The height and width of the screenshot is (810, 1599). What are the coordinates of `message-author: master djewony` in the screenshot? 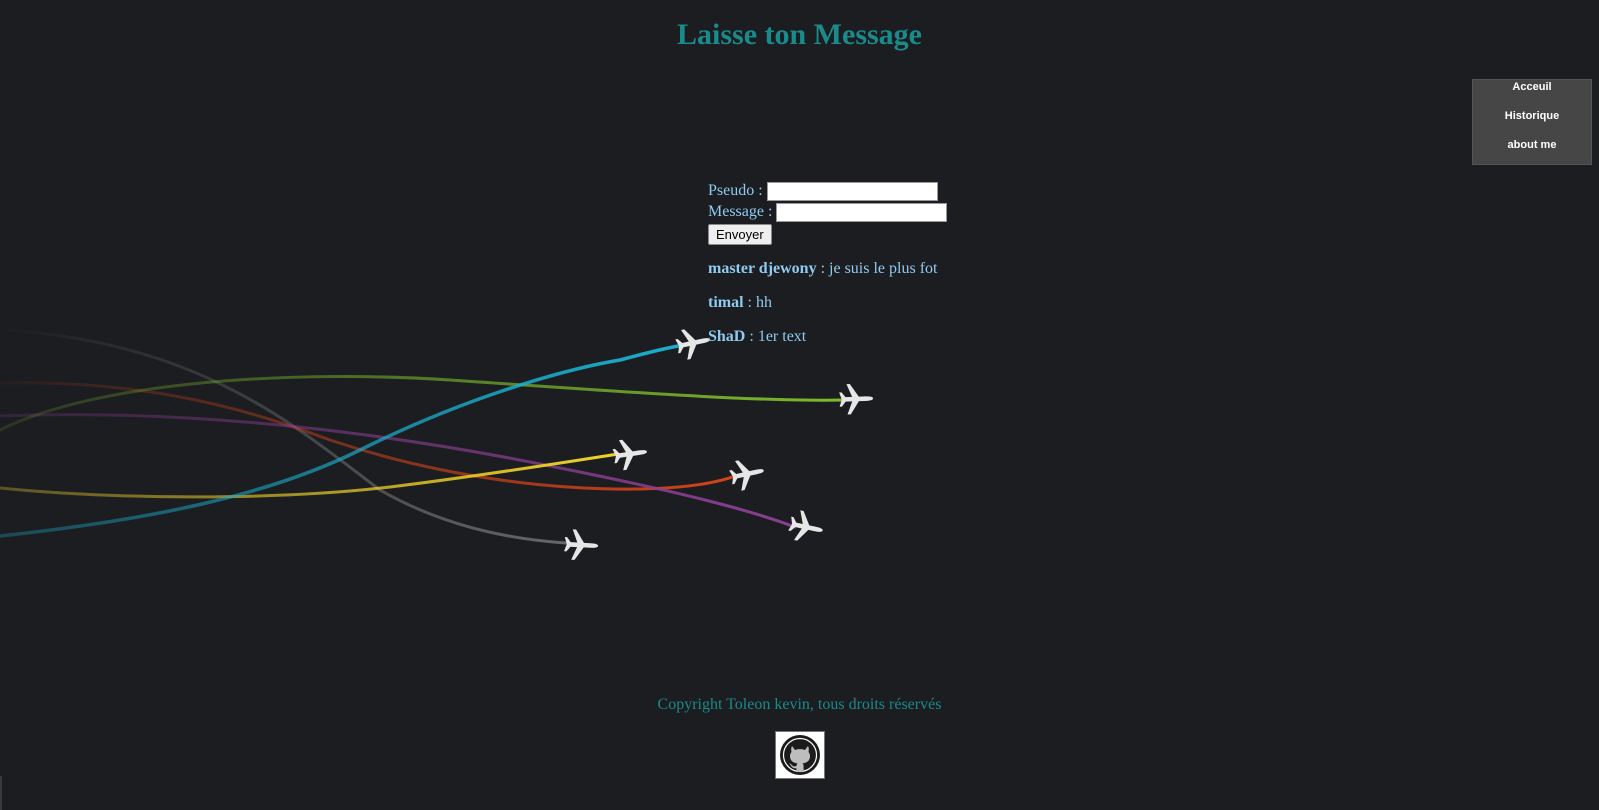 It's located at (762, 268).